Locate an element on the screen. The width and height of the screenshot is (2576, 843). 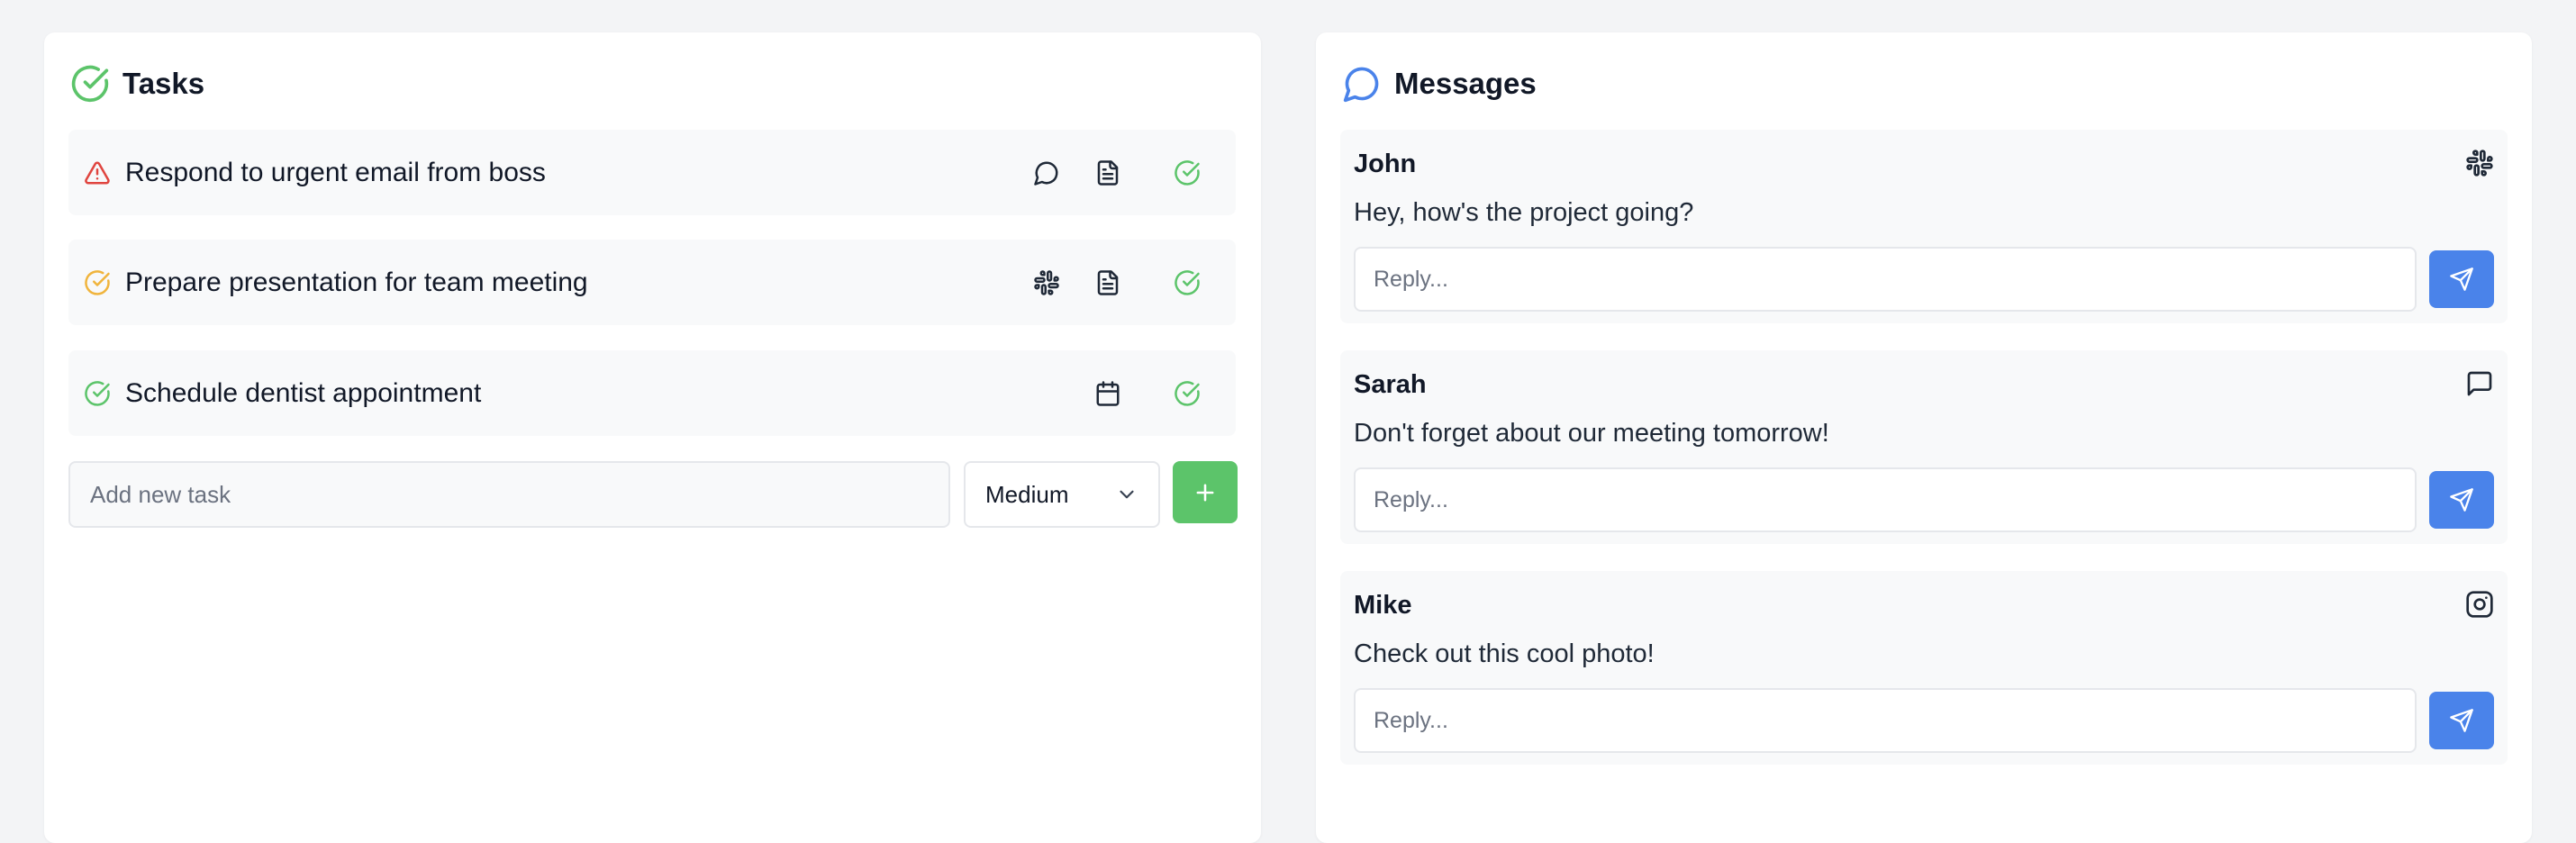
task-text: Schedule dentist appointment is located at coordinates (303, 392).